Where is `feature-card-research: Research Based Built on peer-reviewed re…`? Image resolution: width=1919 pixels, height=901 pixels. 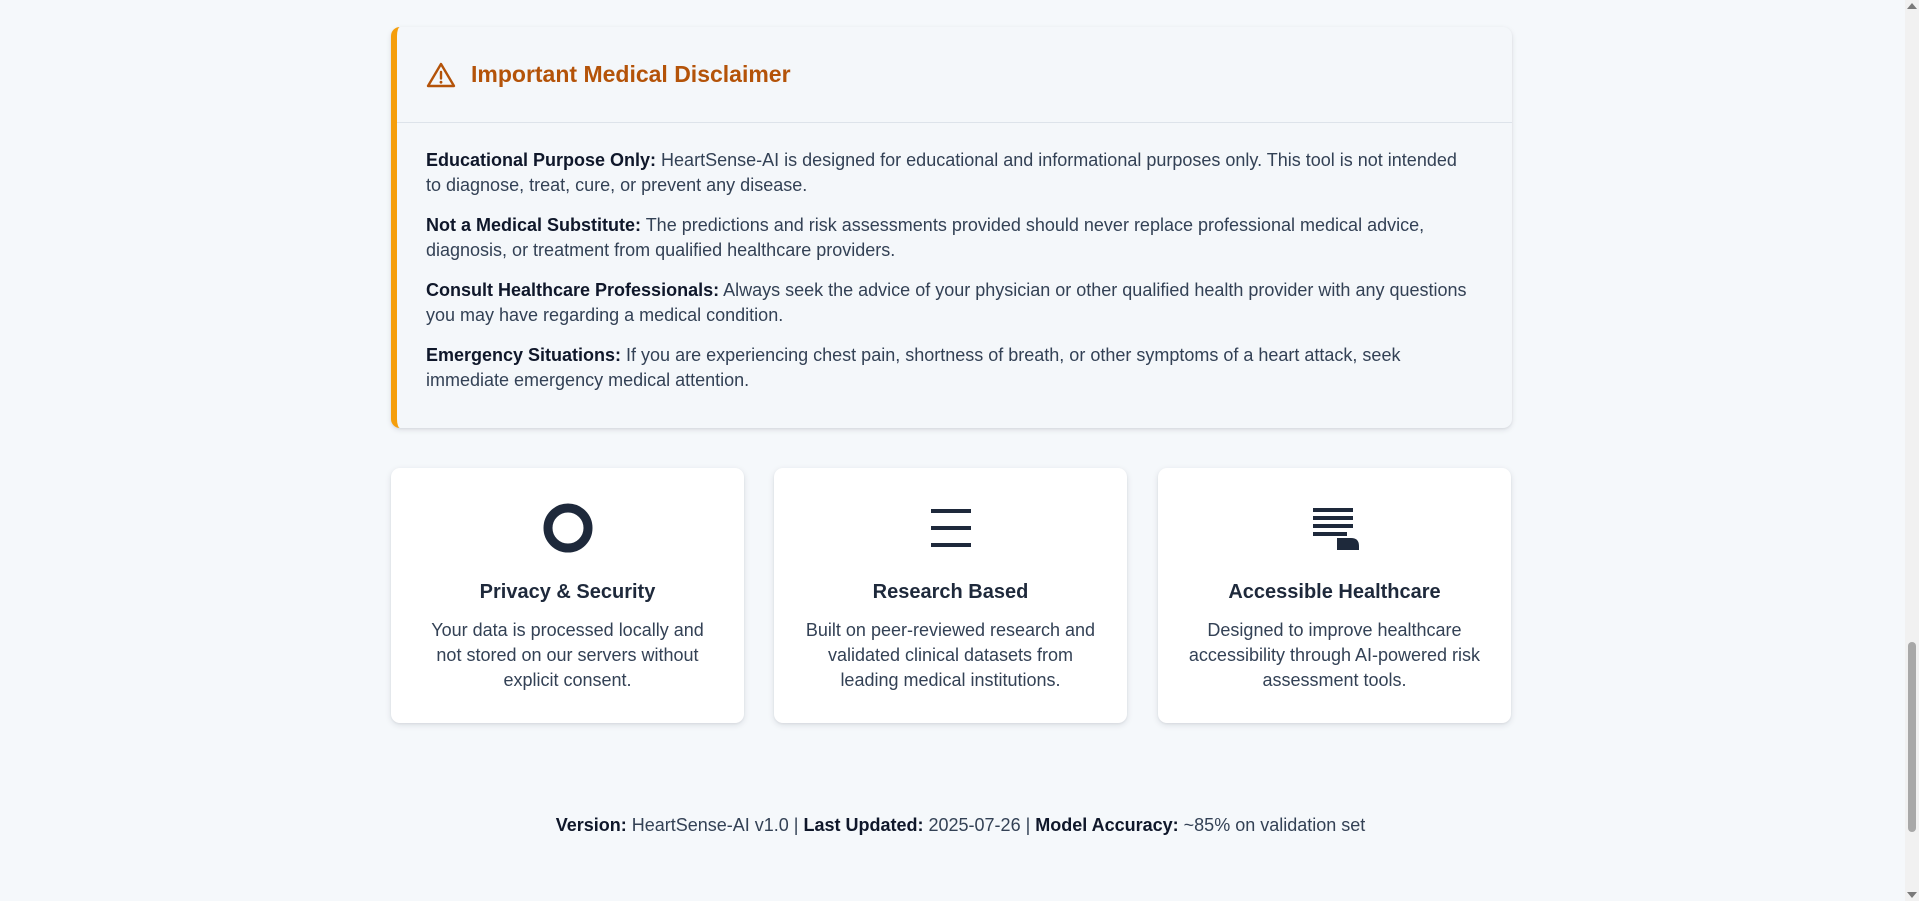
feature-card-research: Research Based Built on peer-reviewed re… is located at coordinates (950, 595).